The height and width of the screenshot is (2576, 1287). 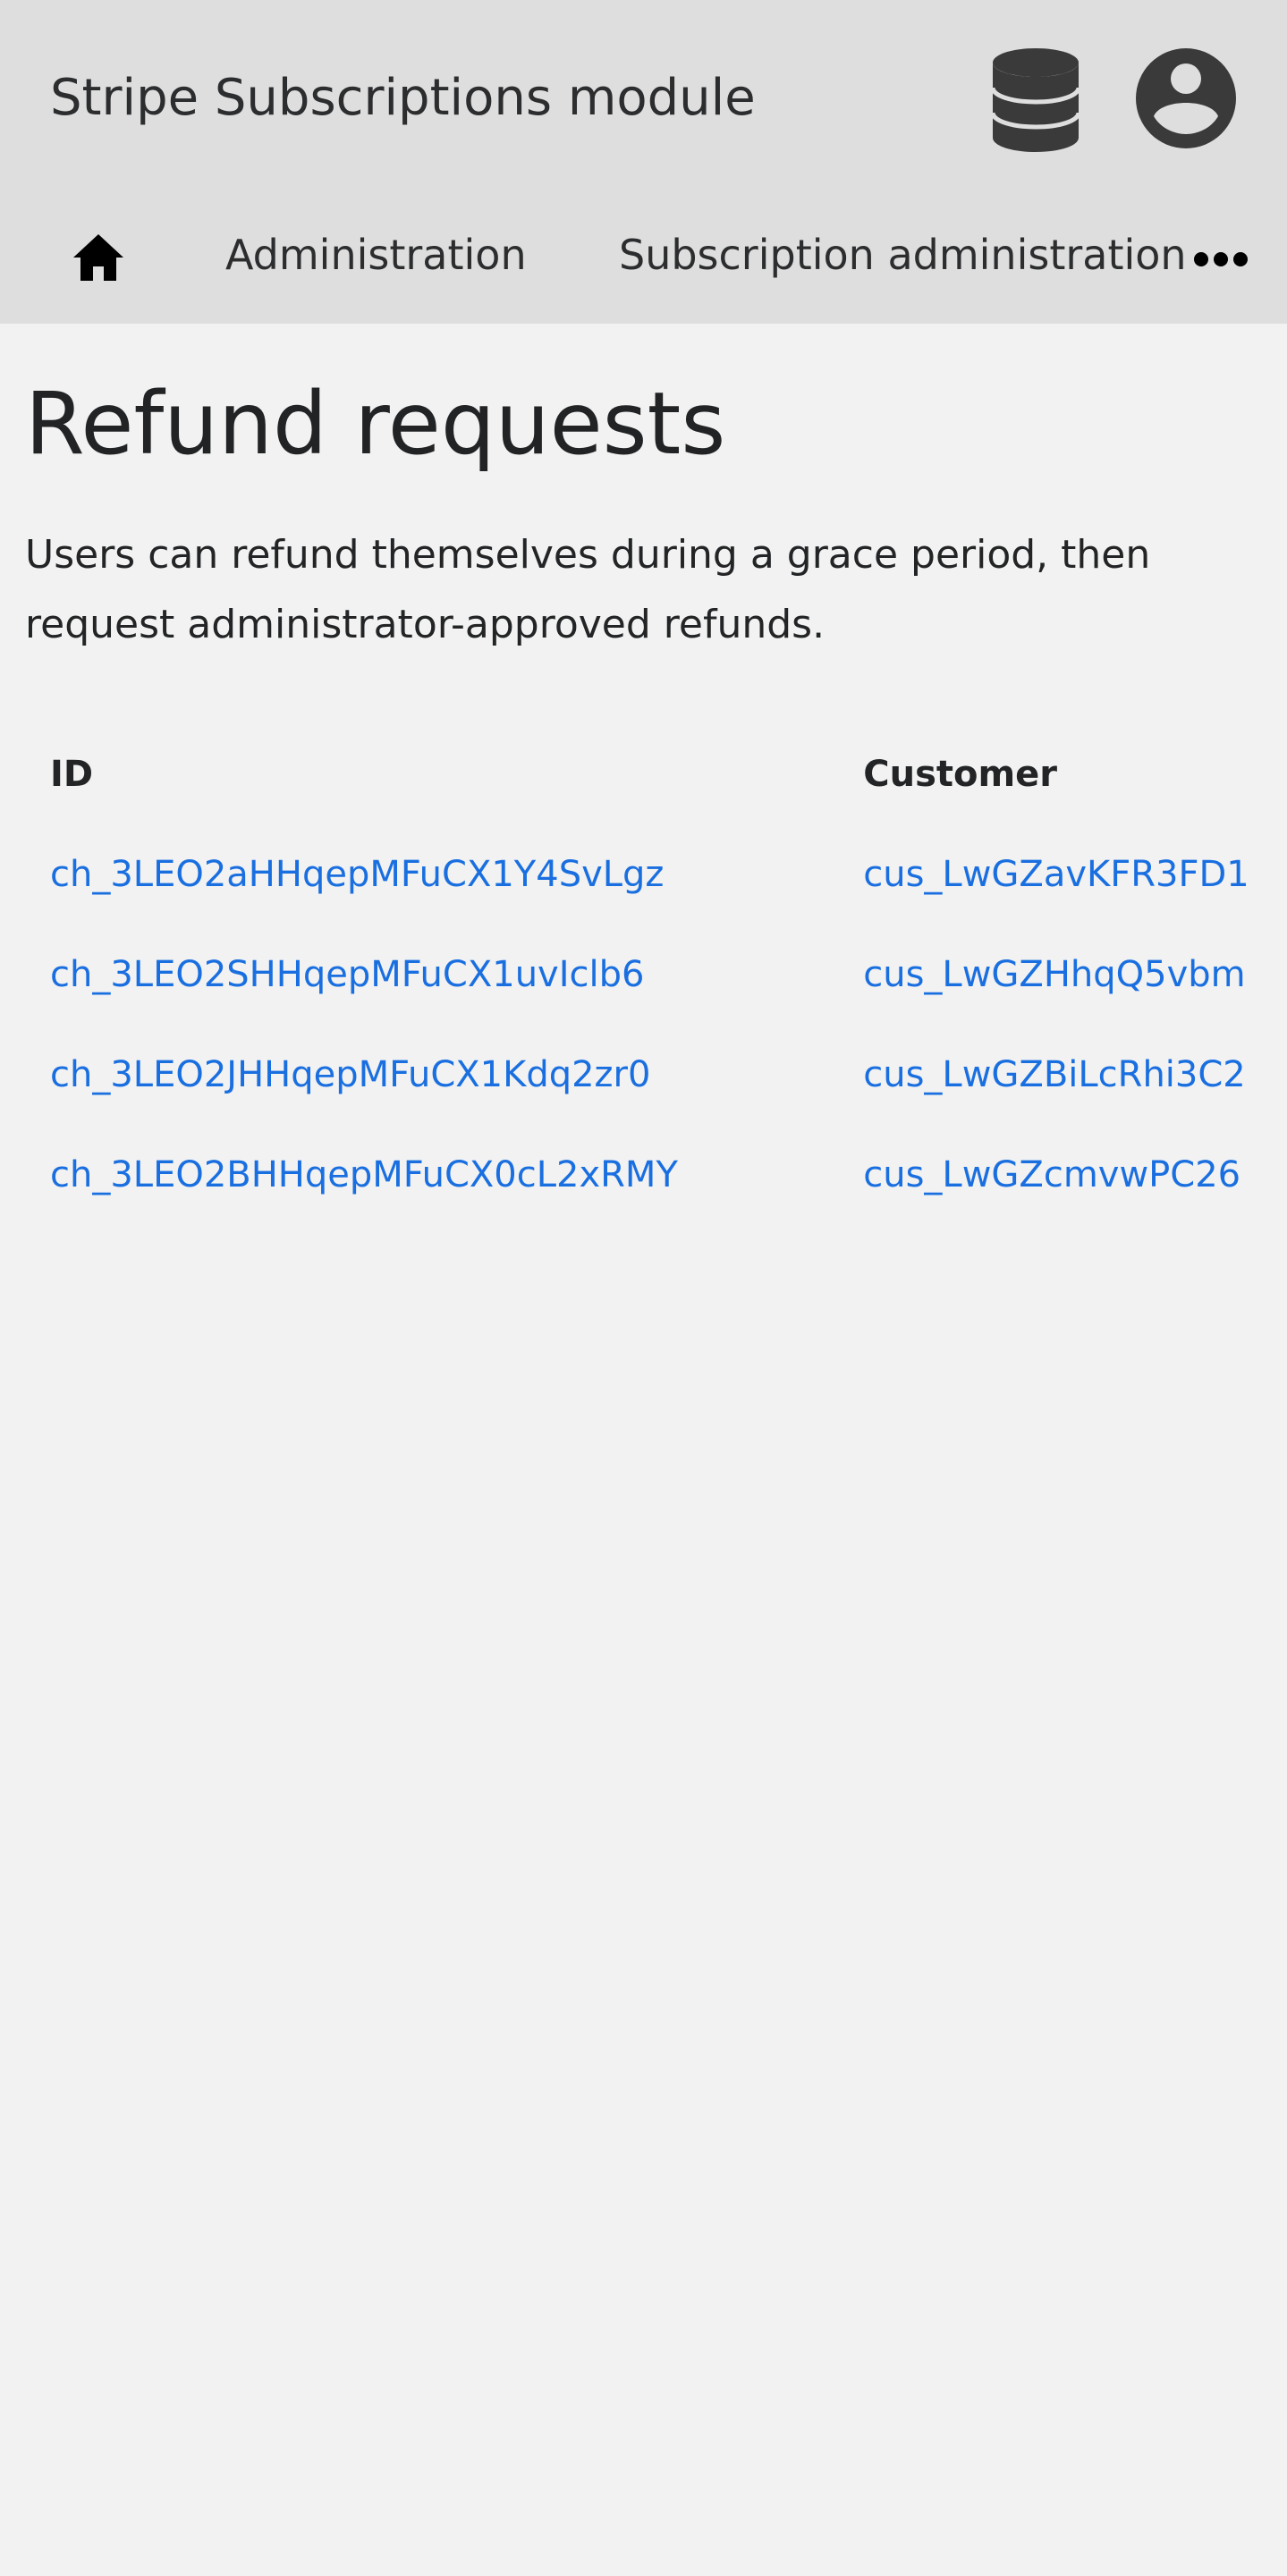 What do you see at coordinates (98, 257) in the screenshot?
I see `home-icon` at bounding box center [98, 257].